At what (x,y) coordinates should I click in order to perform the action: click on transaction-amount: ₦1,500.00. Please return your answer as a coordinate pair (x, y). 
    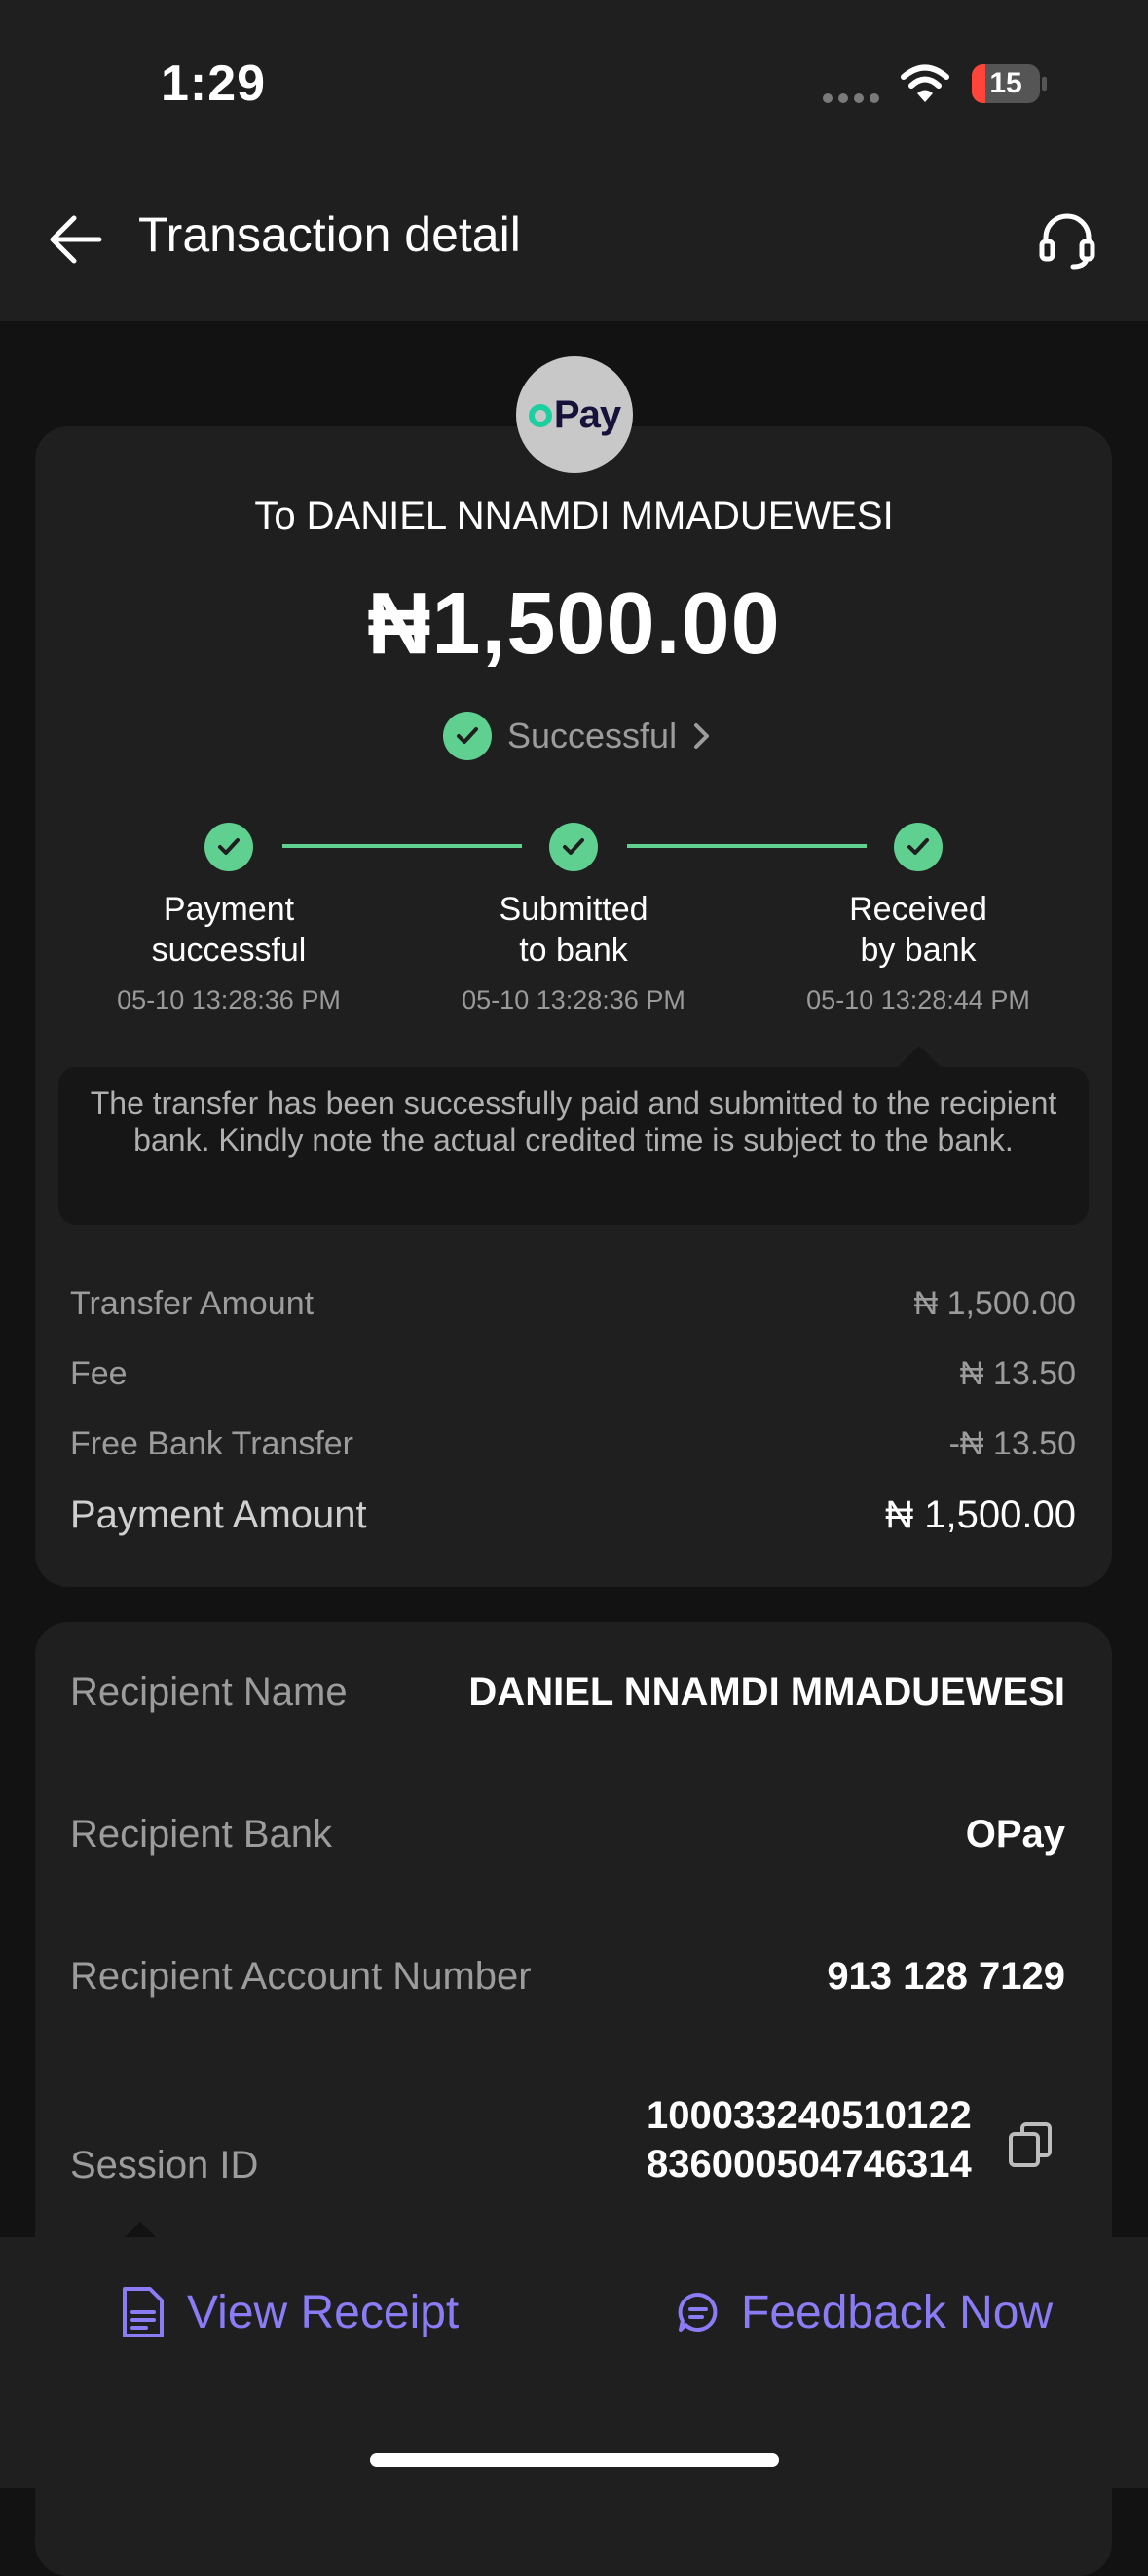
    Looking at the image, I should click on (574, 624).